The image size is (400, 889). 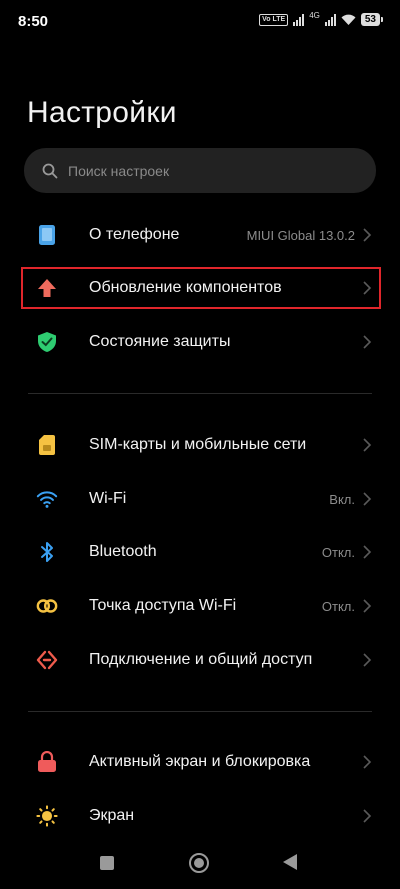 I want to click on settings-item-label: SIM-карты и мобильные сети, so click(x=198, y=444).